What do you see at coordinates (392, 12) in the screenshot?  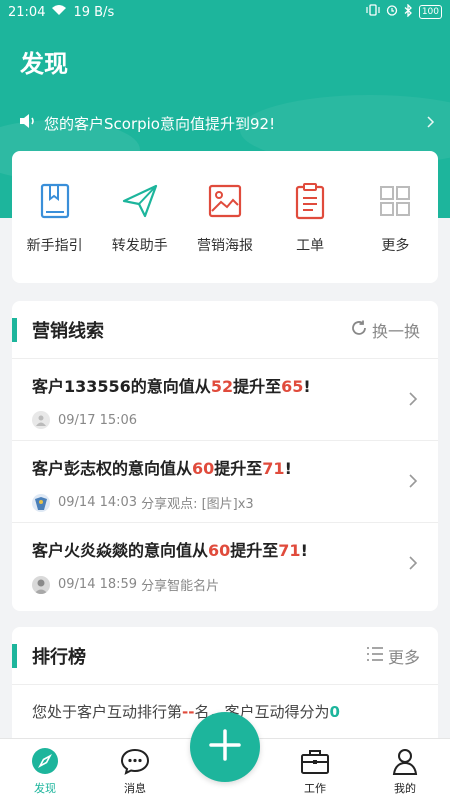 I see `alarm-icon` at bounding box center [392, 12].